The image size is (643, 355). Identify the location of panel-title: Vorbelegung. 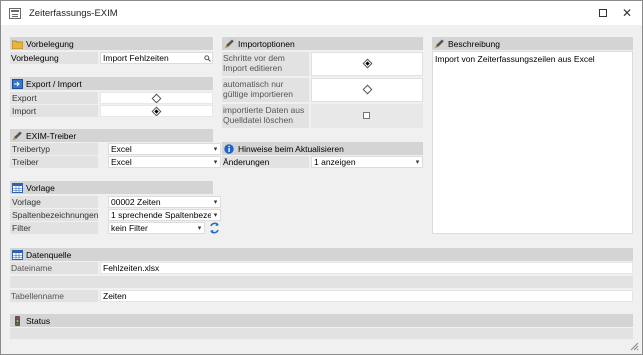
(50, 43).